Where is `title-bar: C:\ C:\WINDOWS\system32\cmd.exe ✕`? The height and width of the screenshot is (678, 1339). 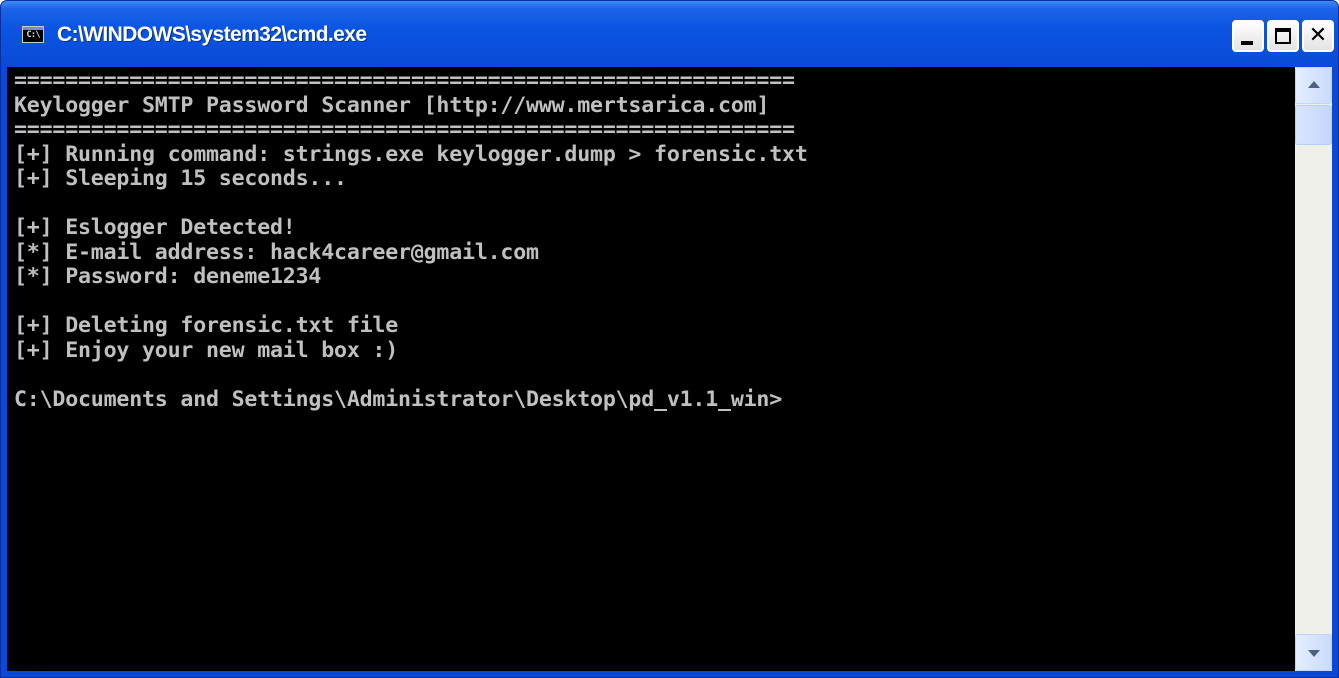
title-bar: C:\ C:\WINDOWS\system32\cmd.exe ✕ is located at coordinates (669, 34).